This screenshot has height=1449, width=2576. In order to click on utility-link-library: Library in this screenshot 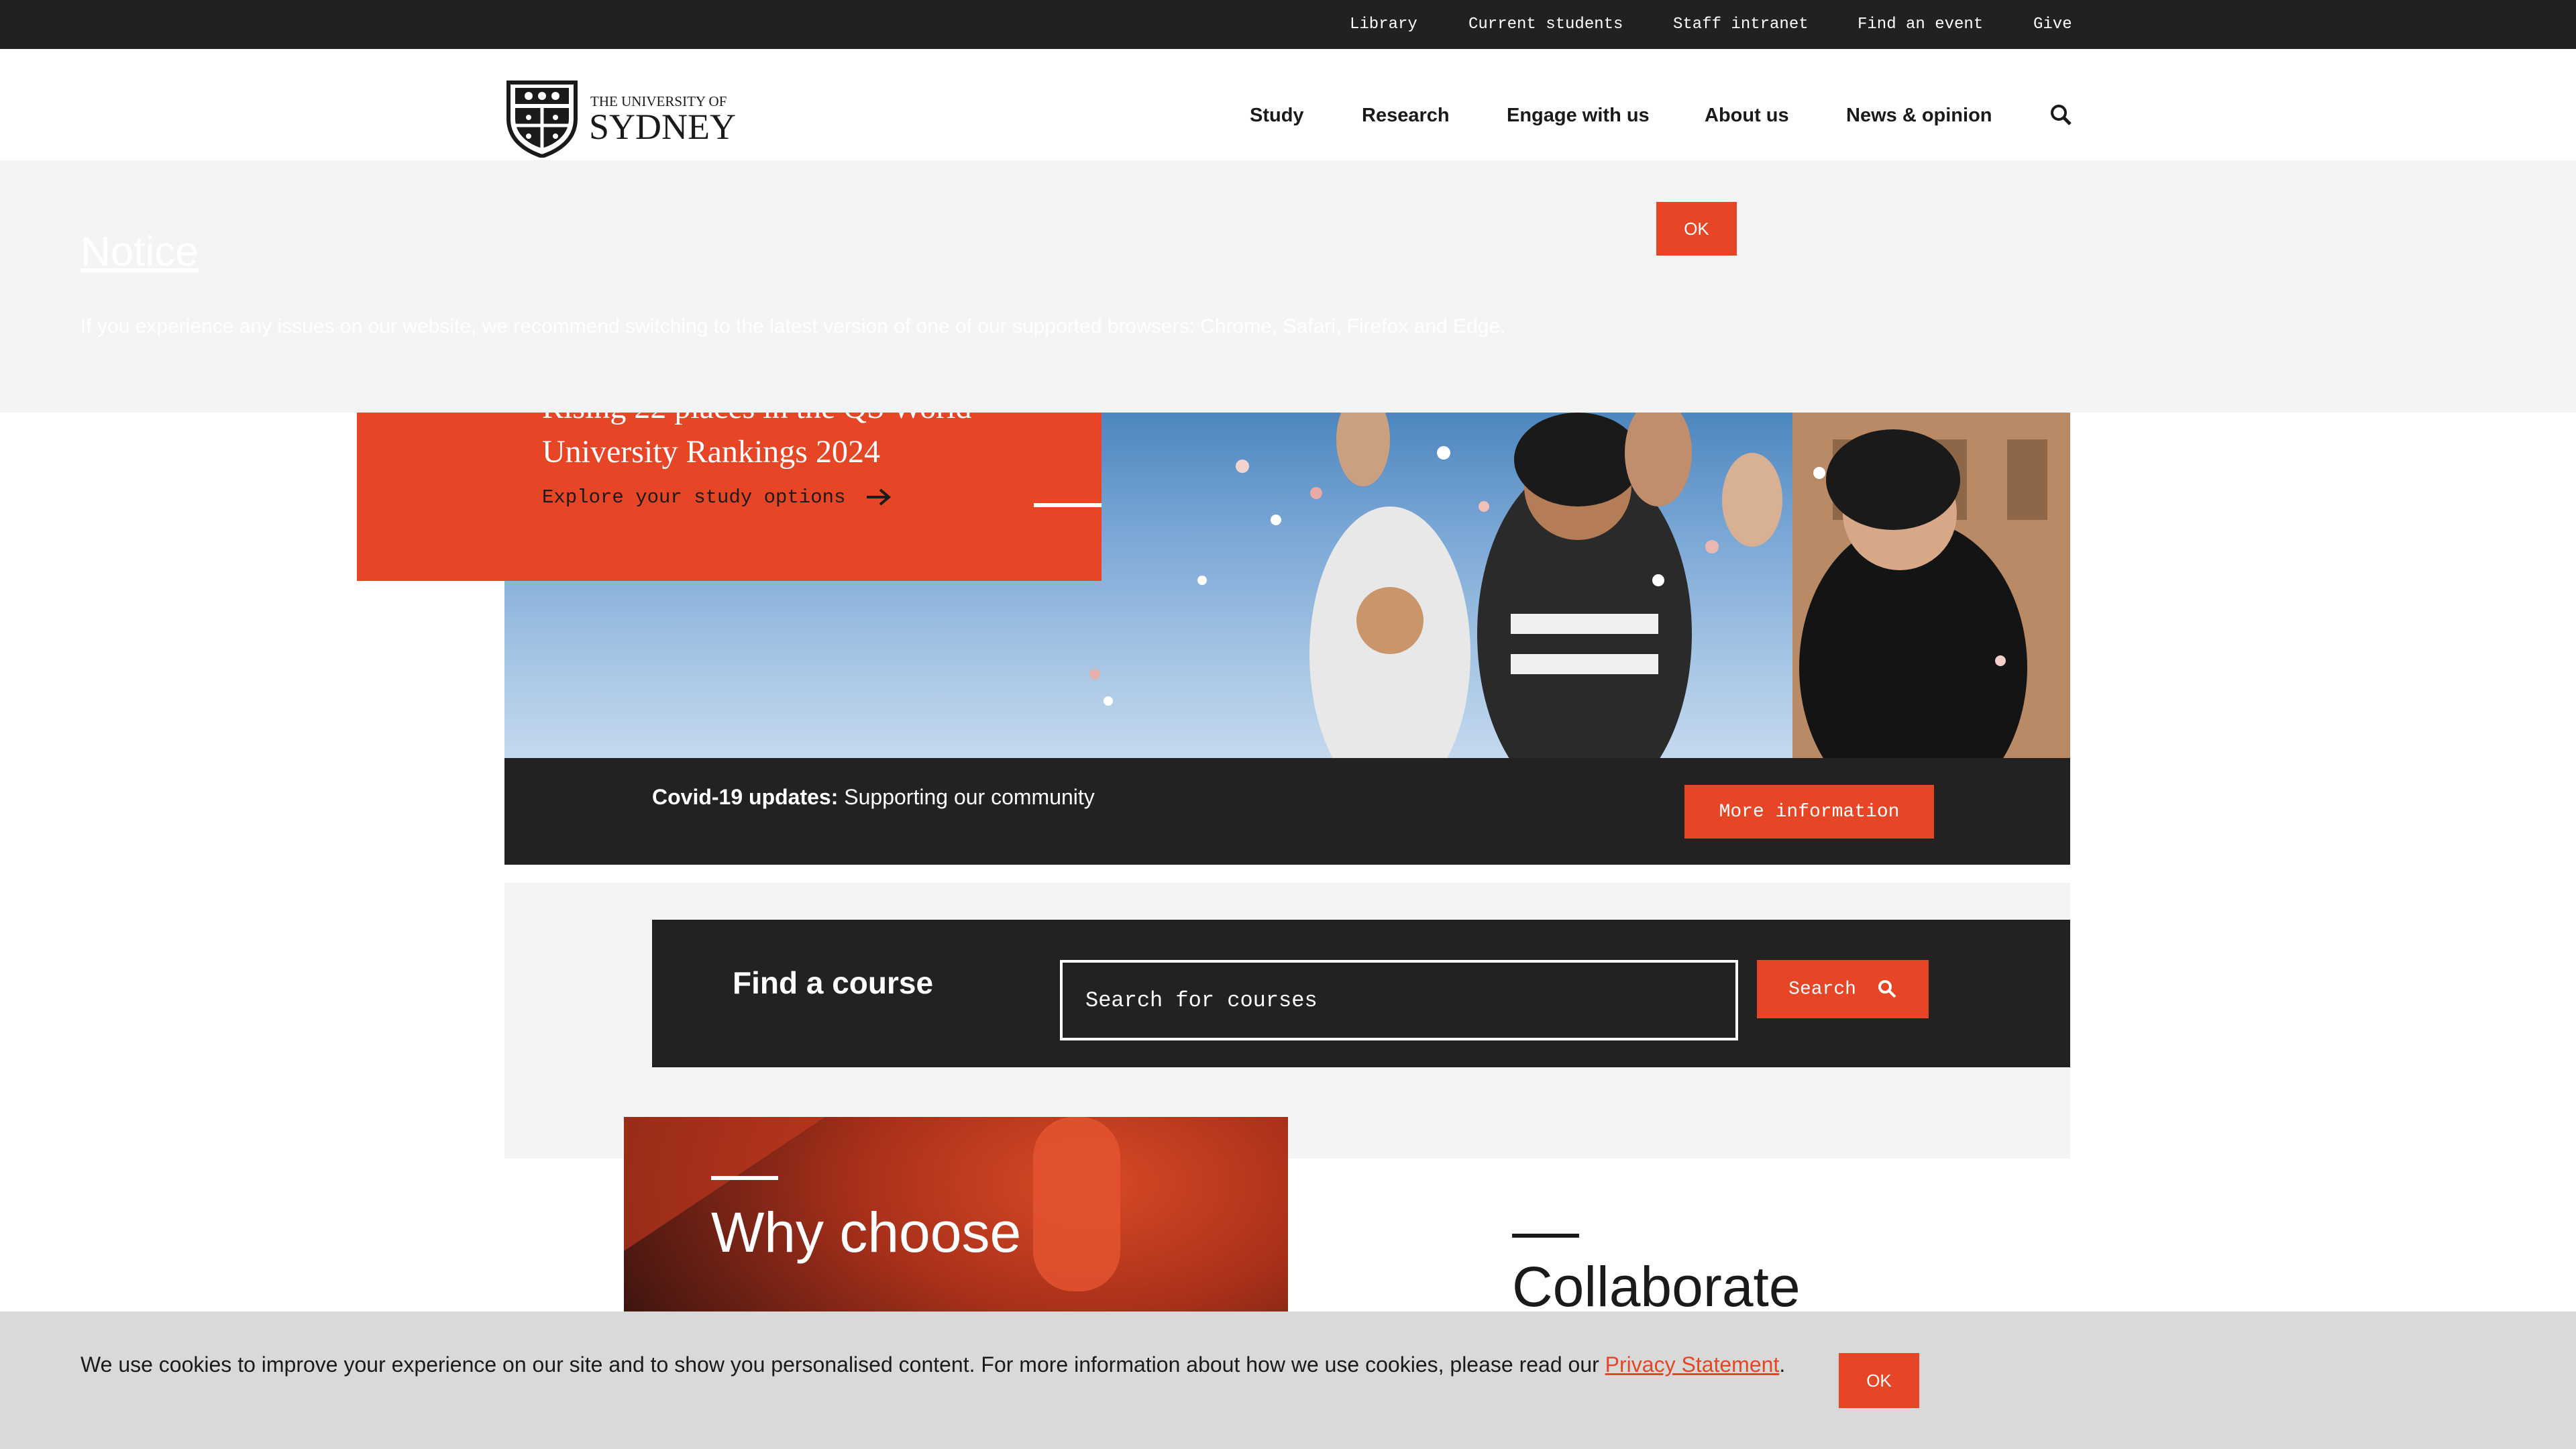, I will do `click(1383, 24)`.